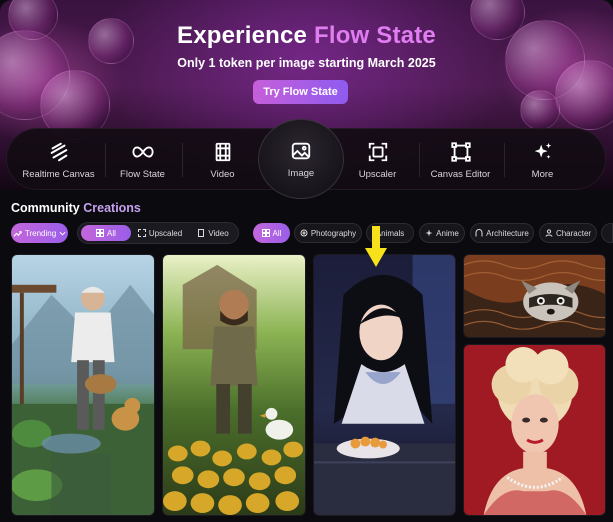 This screenshot has height=522, width=613. Describe the element at coordinates (549, 233) in the screenshot. I see `person-icon` at that location.